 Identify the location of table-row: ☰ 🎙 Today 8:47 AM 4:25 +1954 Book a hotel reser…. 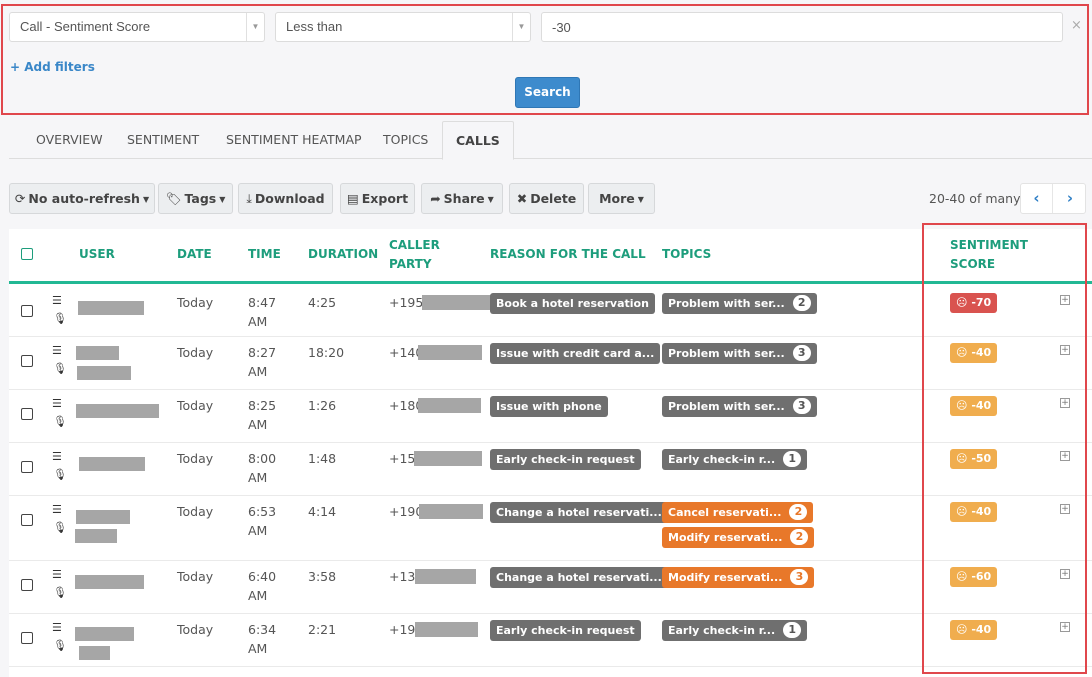
(550, 312).